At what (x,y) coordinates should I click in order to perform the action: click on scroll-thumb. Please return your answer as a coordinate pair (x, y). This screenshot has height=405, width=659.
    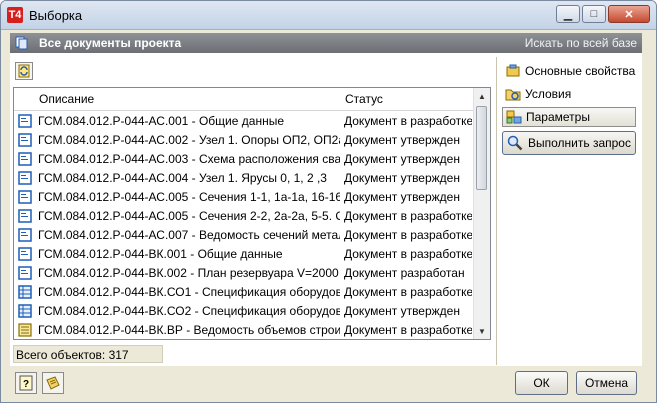
    Looking at the image, I should click on (481, 148).